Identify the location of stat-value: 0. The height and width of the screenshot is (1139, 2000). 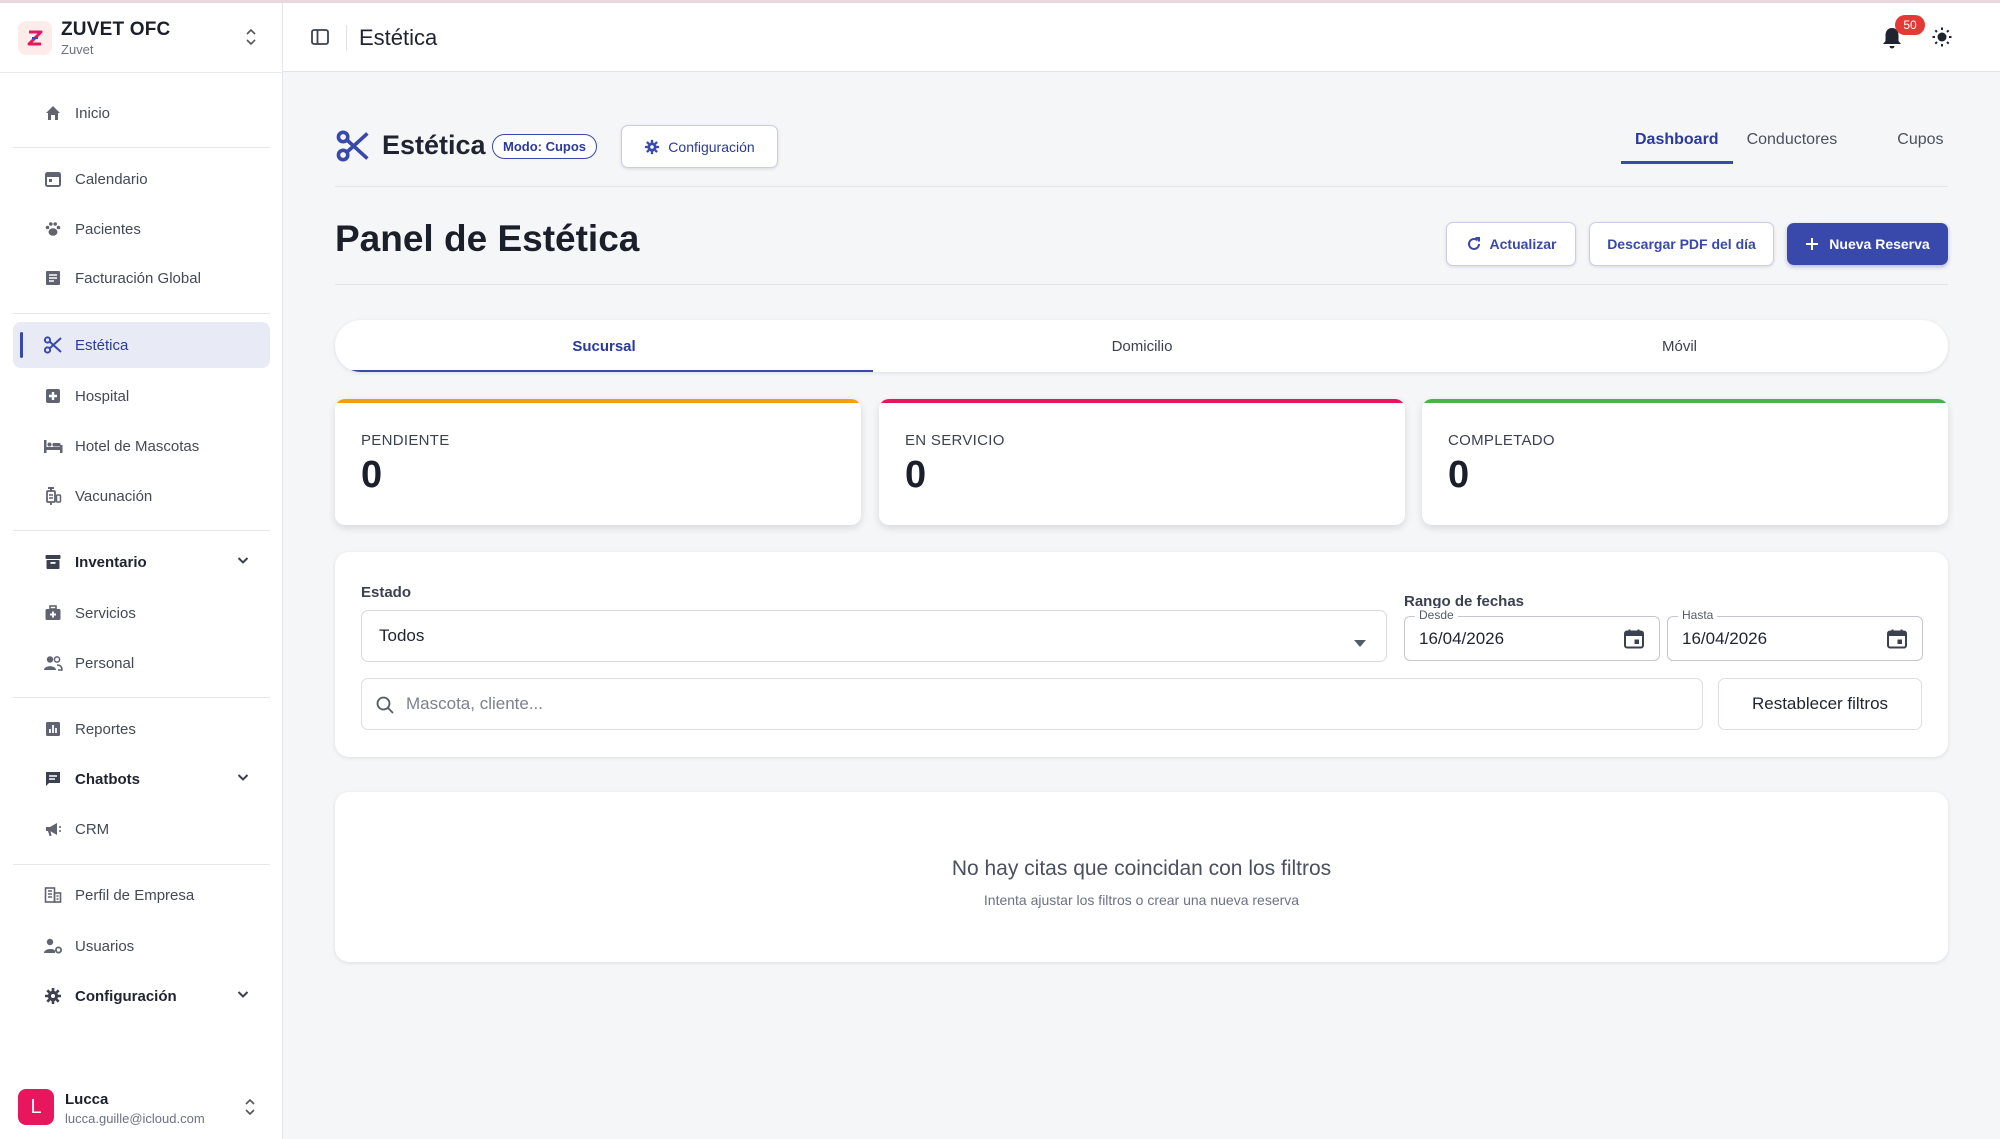
(372, 475).